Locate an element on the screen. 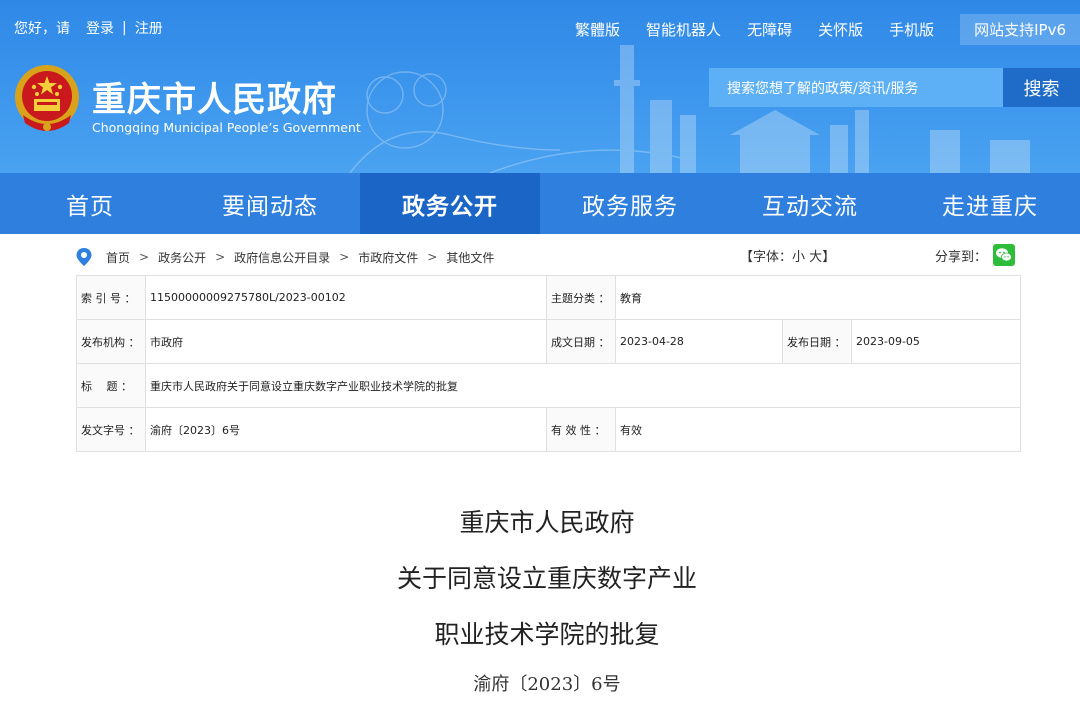  validity-value: 有效 is located at coordinates (818, 429).